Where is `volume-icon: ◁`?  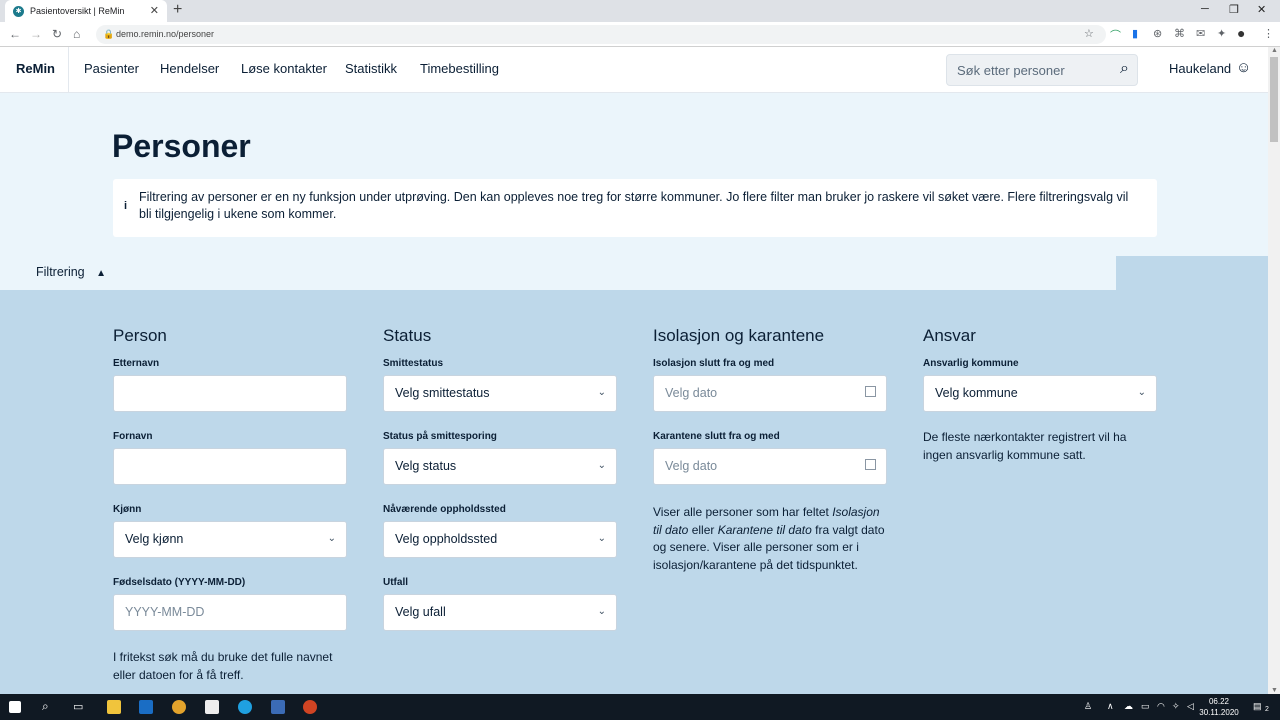
volume-icon: ◁ is located at coordinates (1190, 706).